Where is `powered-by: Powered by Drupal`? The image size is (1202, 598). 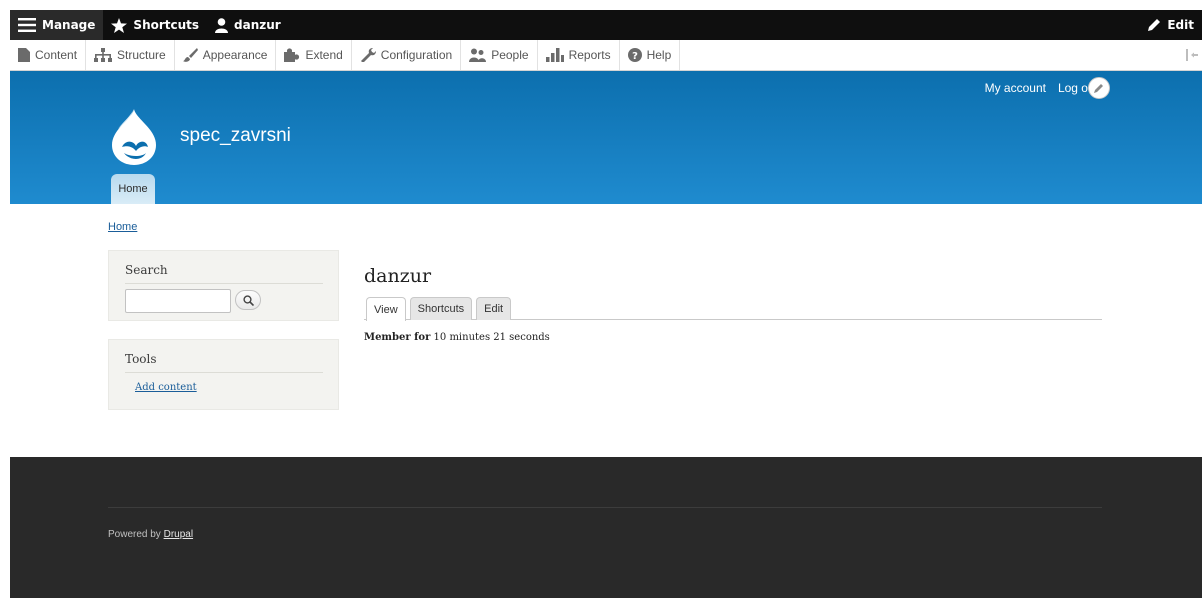
powered-by: Powered by Drupal is located at coordinates (150, 534).